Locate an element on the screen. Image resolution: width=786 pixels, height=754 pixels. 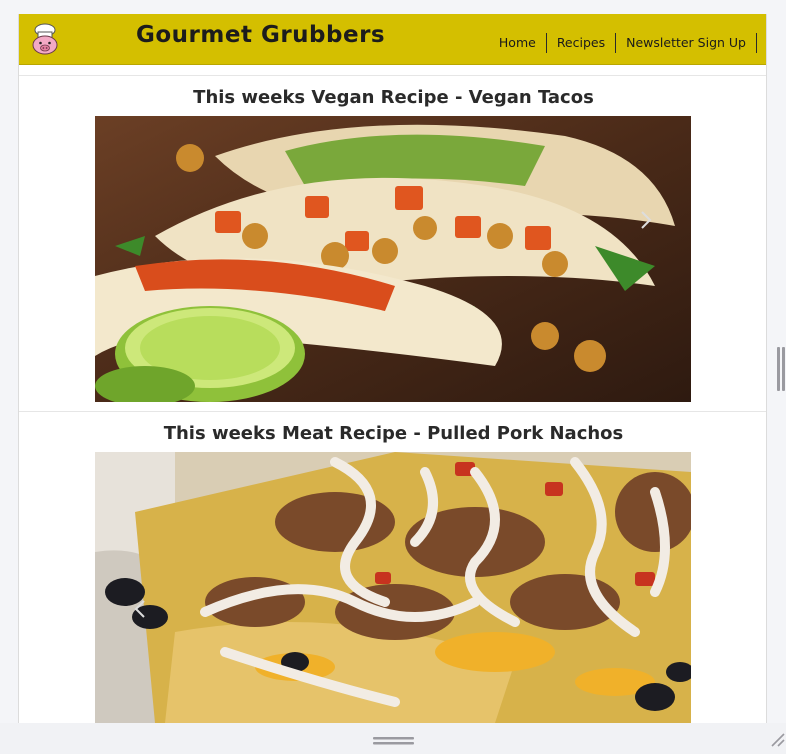
carousel-prev-arrow is located at coordinates (140, 609).